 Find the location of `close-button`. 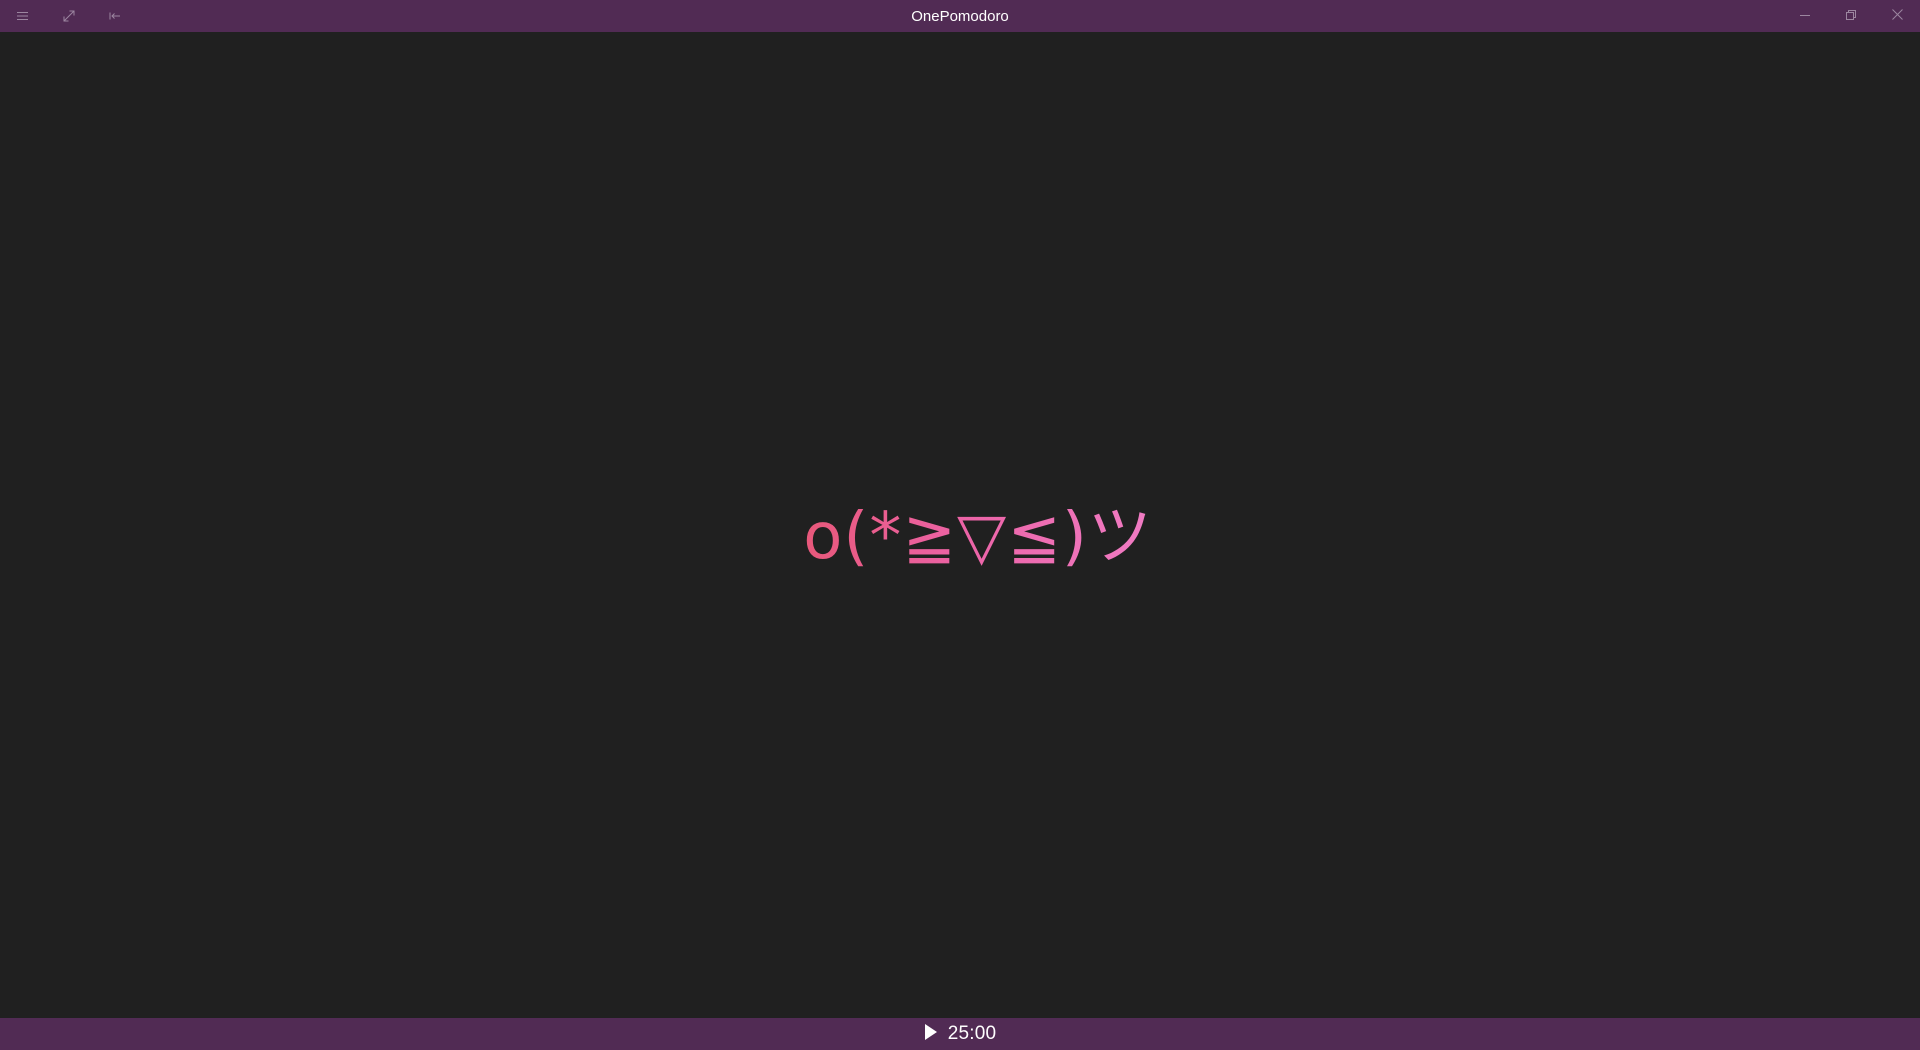

close-button is located at coordinates (1897, 16).